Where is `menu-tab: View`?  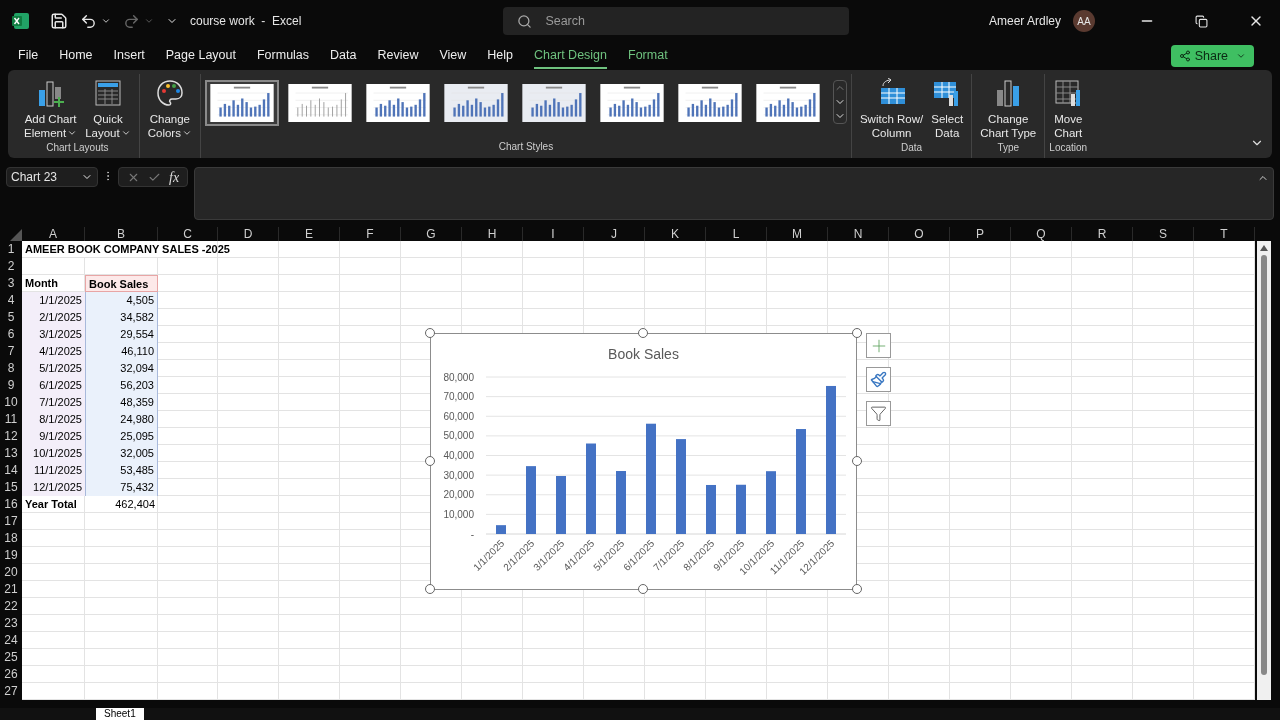 menu-tab: View is located at coordinates (453, 56).